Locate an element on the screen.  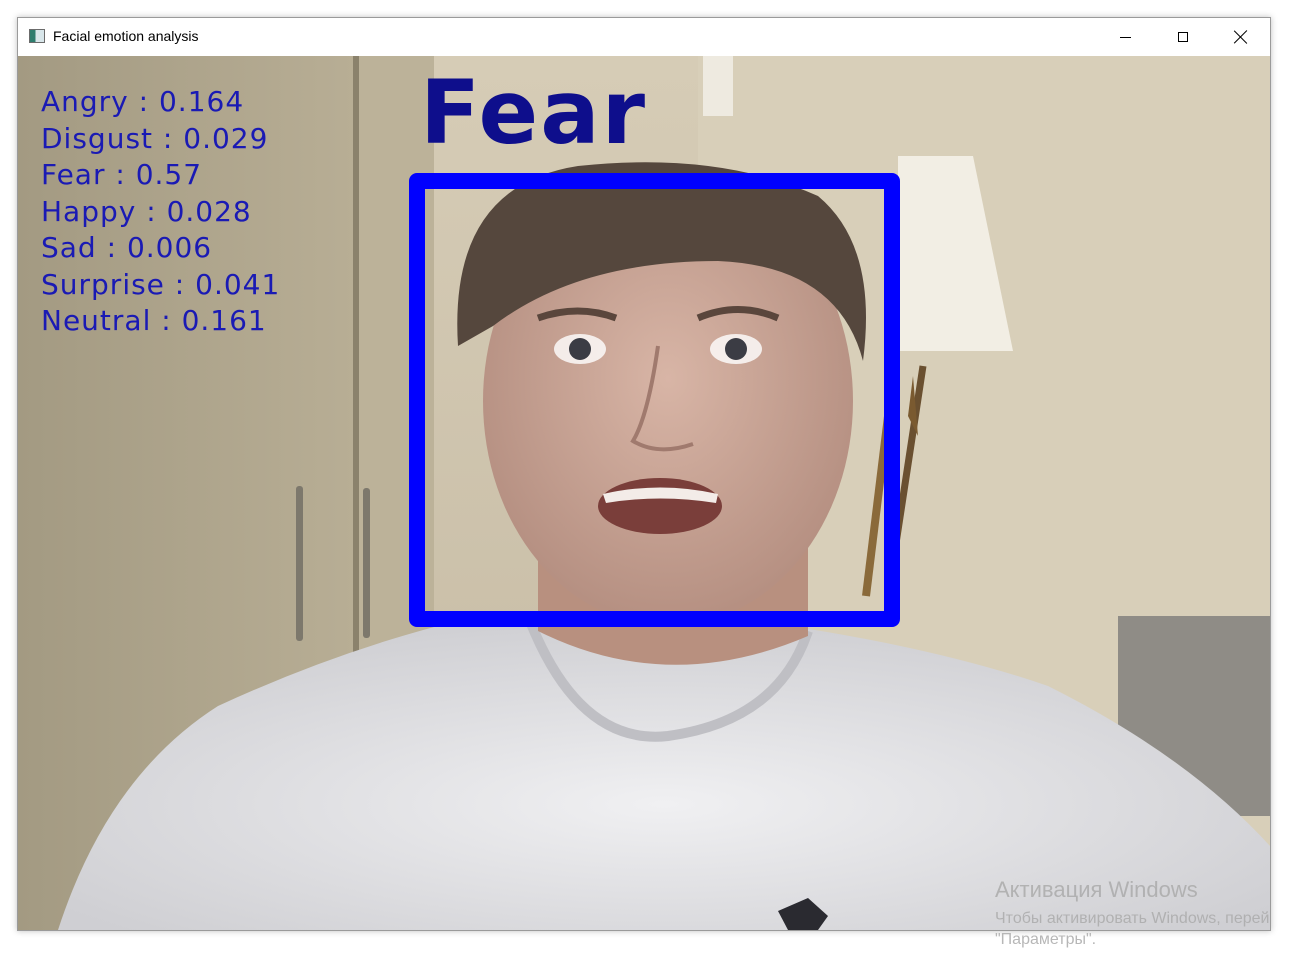
title-bar: Facial emotion analysis is located at coordinates (644, 37).